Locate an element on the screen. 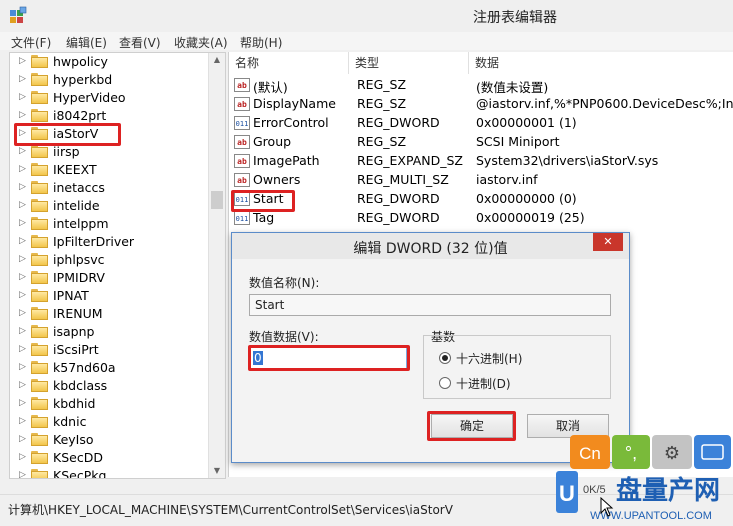  tree-item: ▷ intelppm is located at coordinates (110, 224).